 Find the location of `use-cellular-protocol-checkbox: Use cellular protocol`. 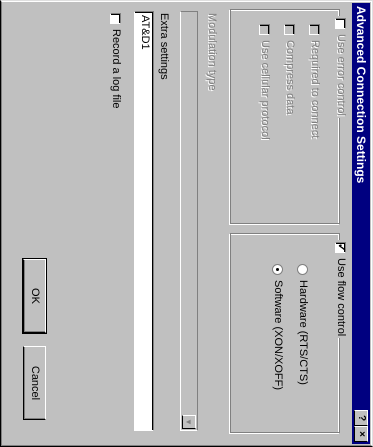

use-cellular-protocol-checkbox: Use cellular protocol is located at coordinates (265, 82).